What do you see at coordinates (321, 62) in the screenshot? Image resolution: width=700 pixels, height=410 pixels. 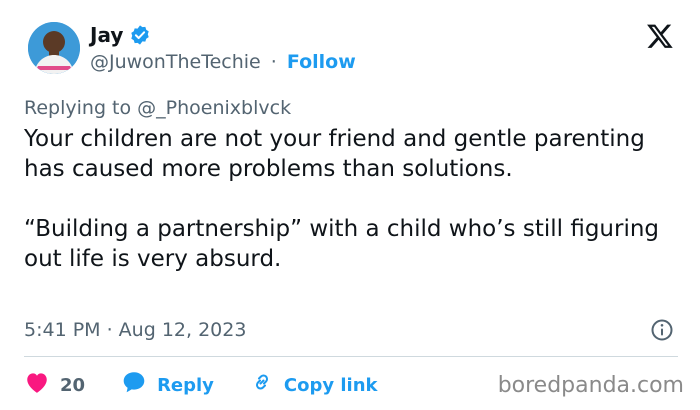 I see `follow-button: Follow` at bounding box center [321, 62].